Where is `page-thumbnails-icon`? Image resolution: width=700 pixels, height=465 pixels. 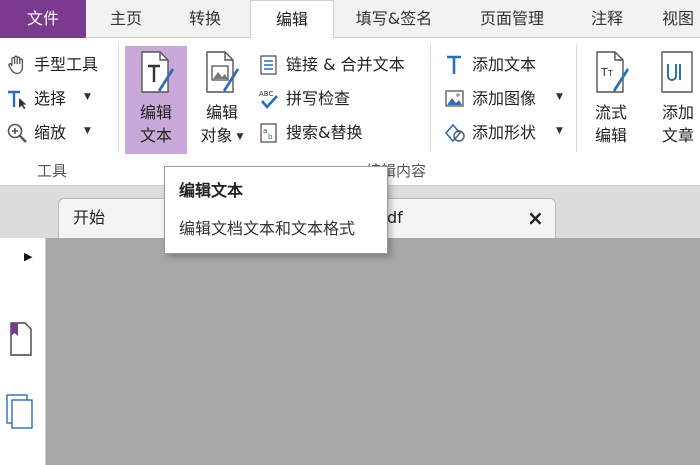
page-thumbnails-icon is located at coordinates (21, 413).